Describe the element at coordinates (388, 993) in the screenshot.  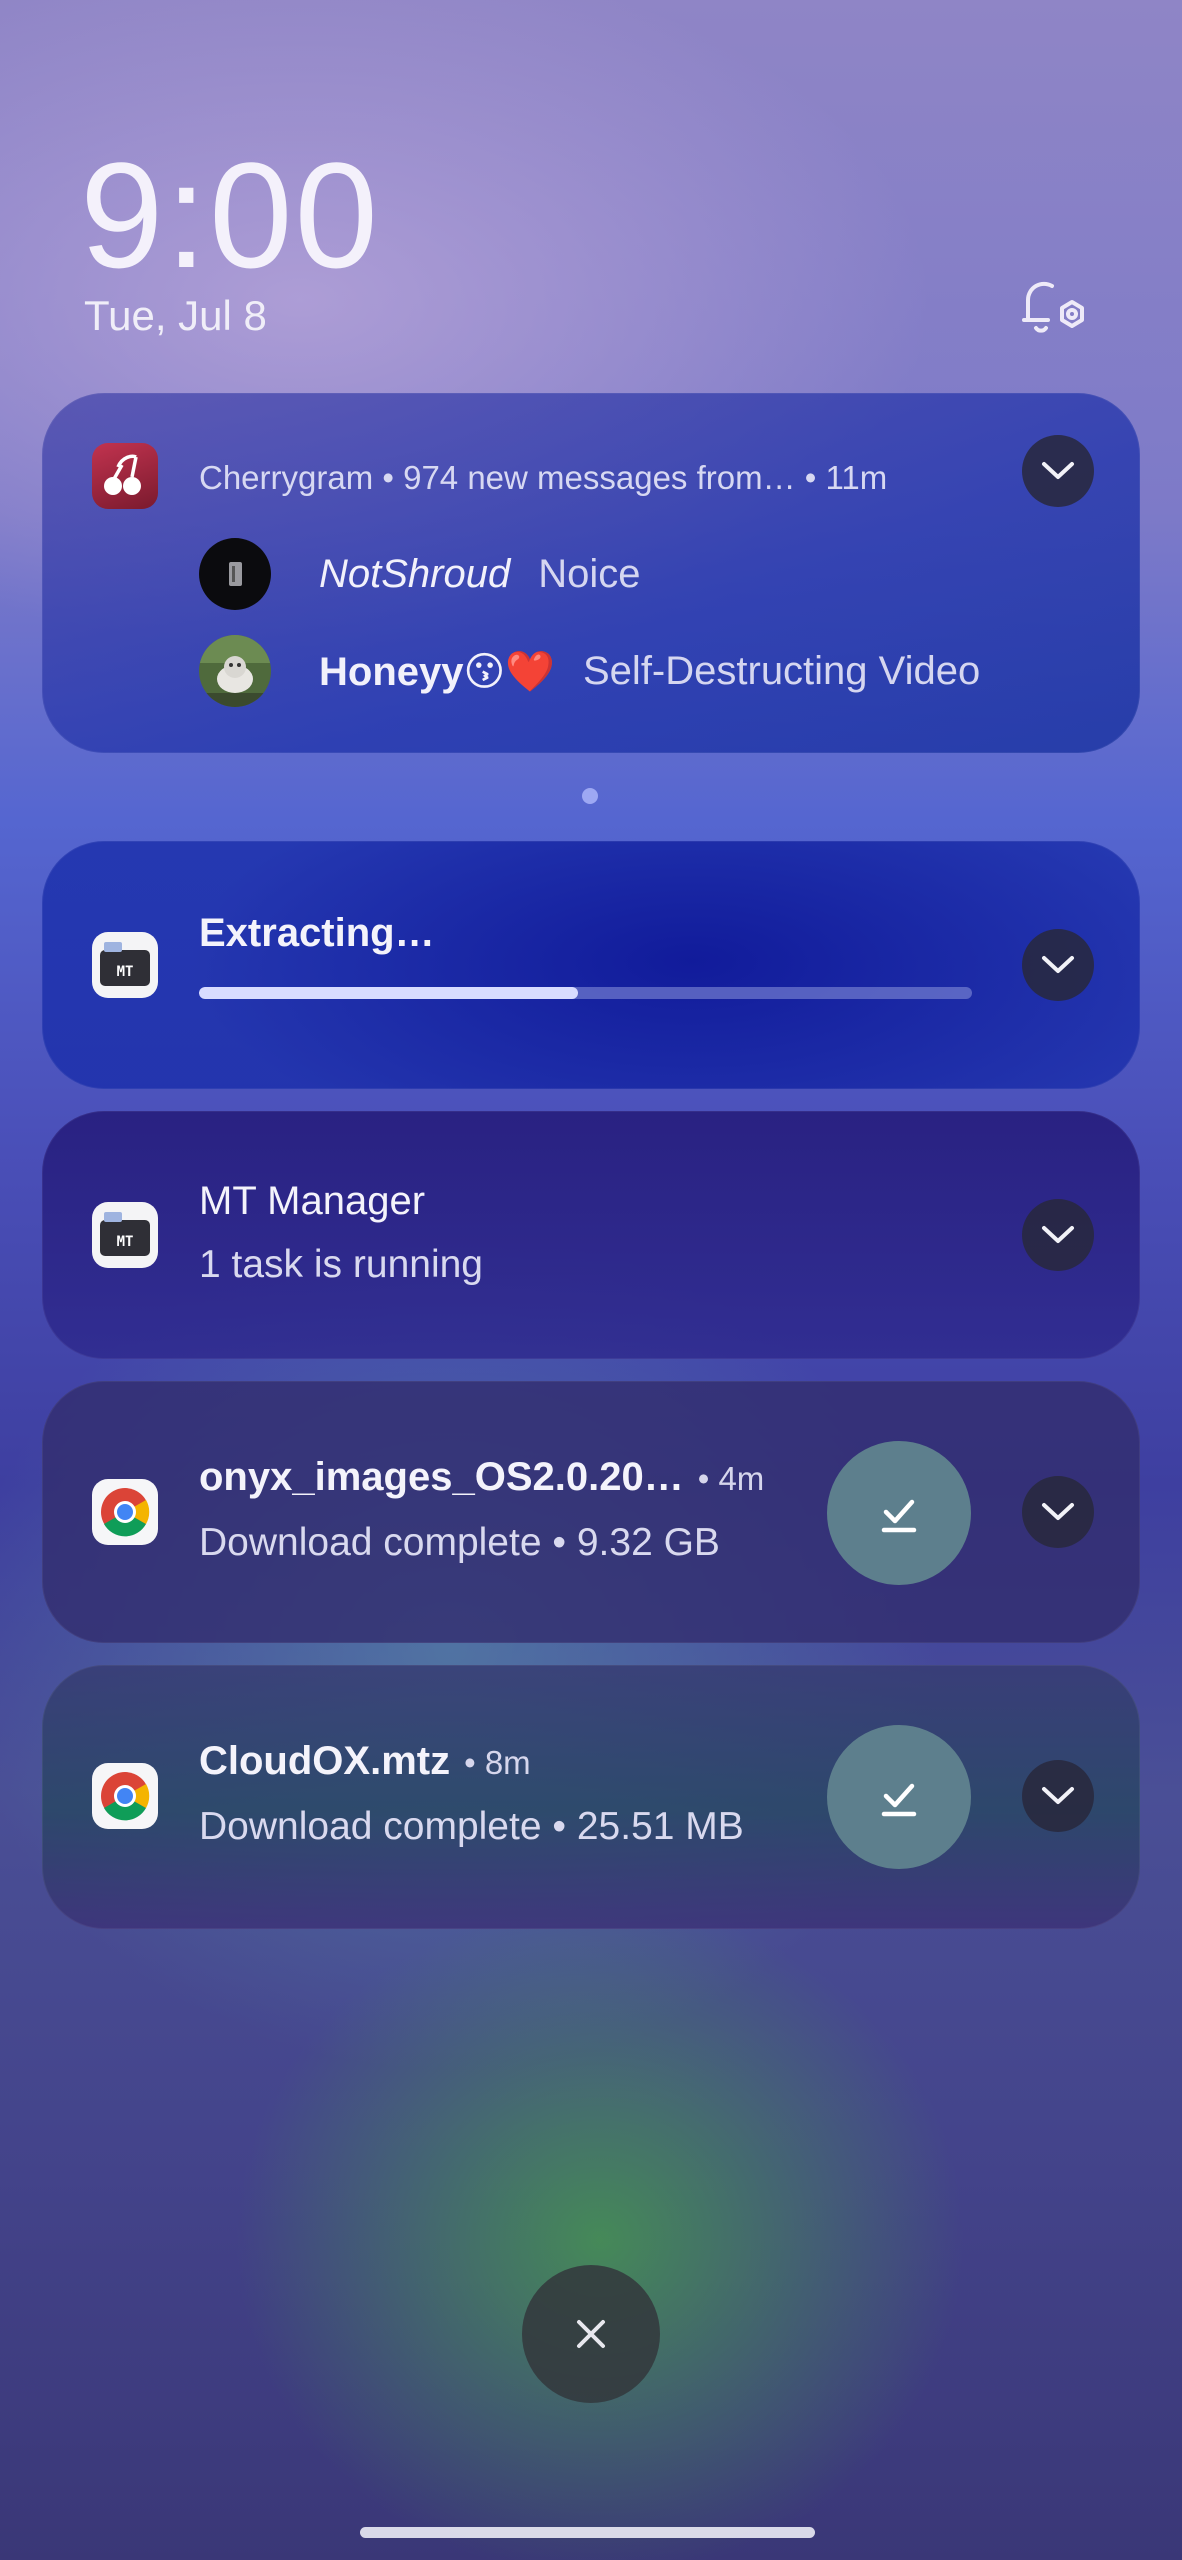
I see `progress-fill` at that location.